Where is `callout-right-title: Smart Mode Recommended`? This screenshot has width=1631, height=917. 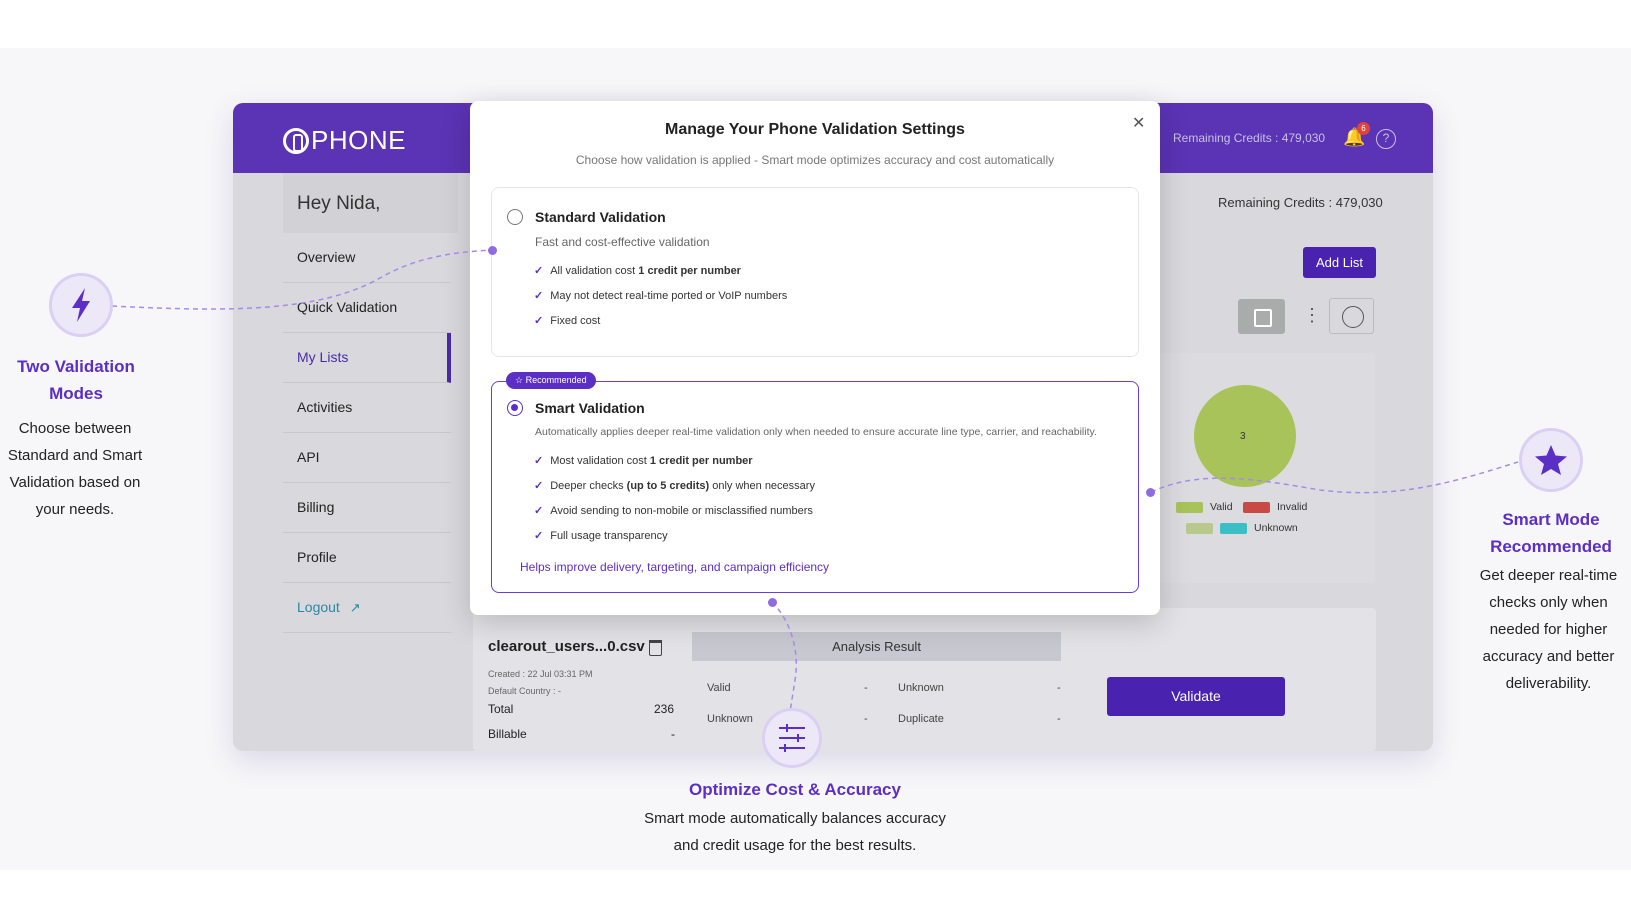
callout-right-title: Smart Mode Recommended is located at coordinates (1551, 533).